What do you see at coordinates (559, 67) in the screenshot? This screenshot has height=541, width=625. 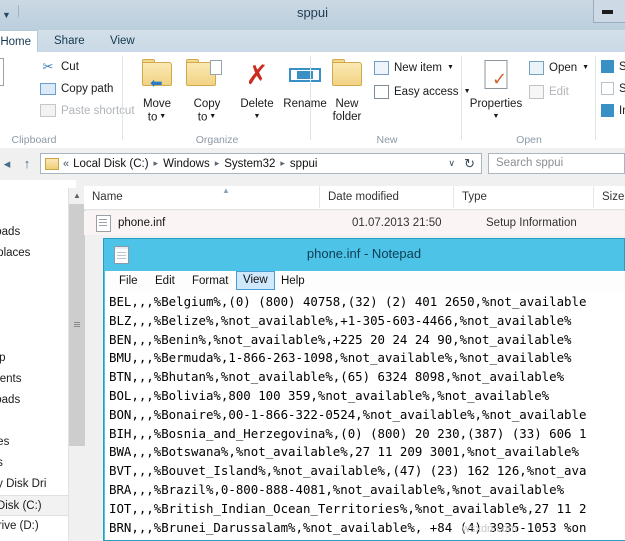 I see `ribbon-item-open: Open ▼` at bounding box center [559, 67].